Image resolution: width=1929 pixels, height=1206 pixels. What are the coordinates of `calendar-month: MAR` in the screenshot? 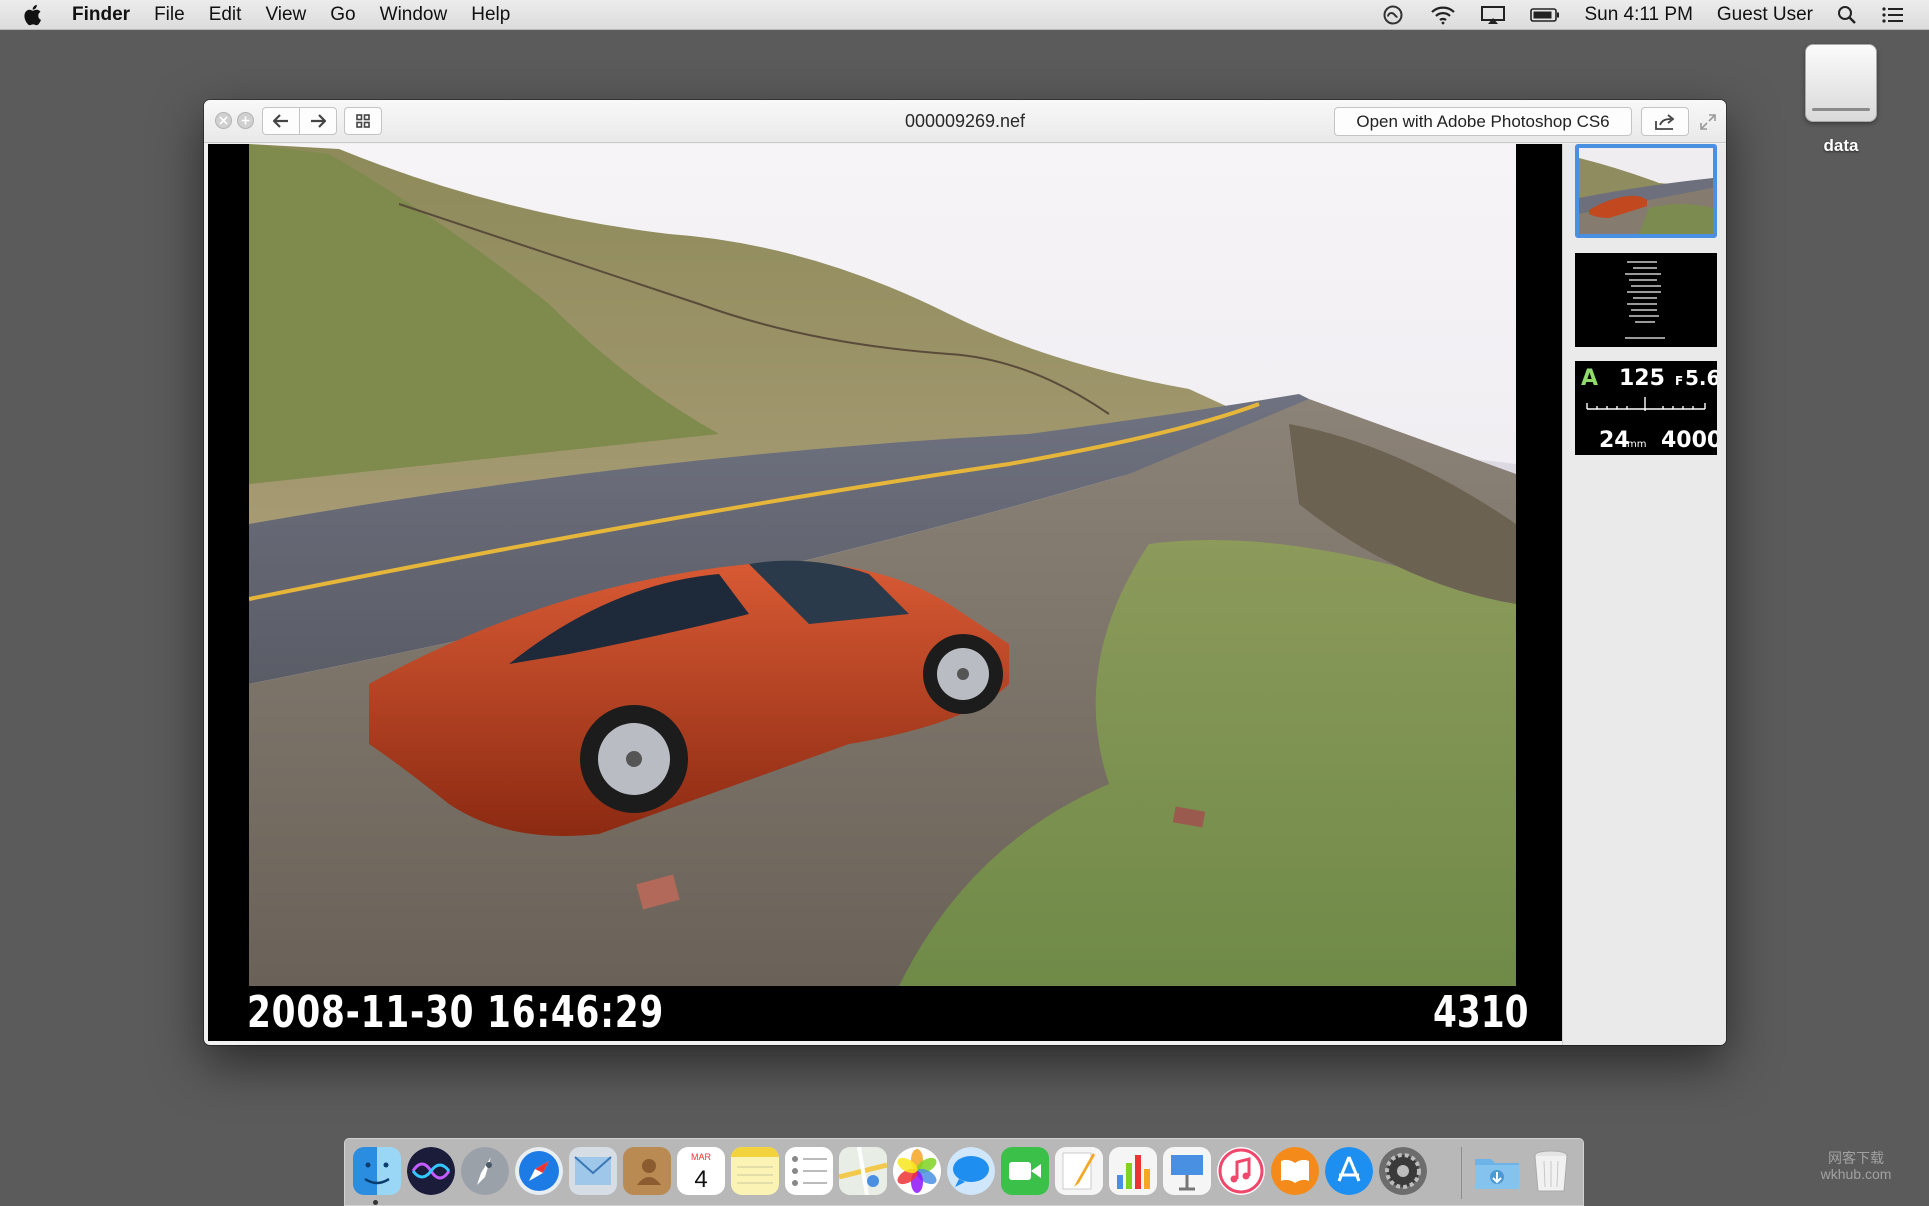 It's located at (701, 1157).